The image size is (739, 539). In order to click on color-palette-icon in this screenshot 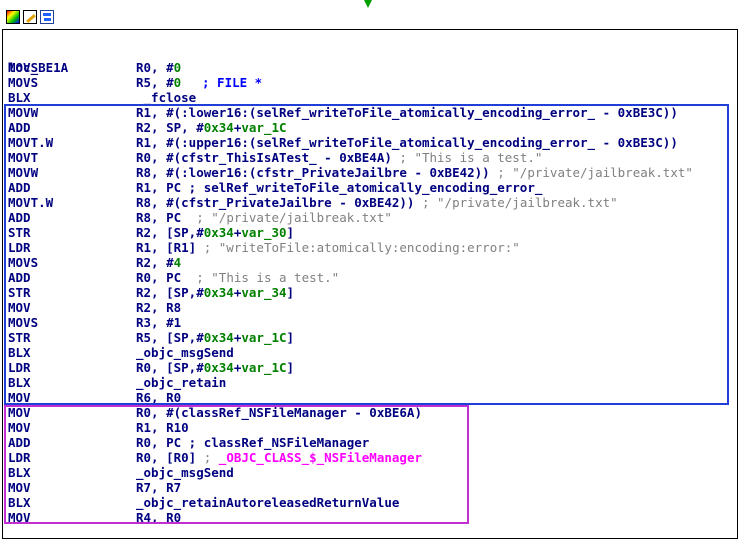, I will do `click(13, 17)`.